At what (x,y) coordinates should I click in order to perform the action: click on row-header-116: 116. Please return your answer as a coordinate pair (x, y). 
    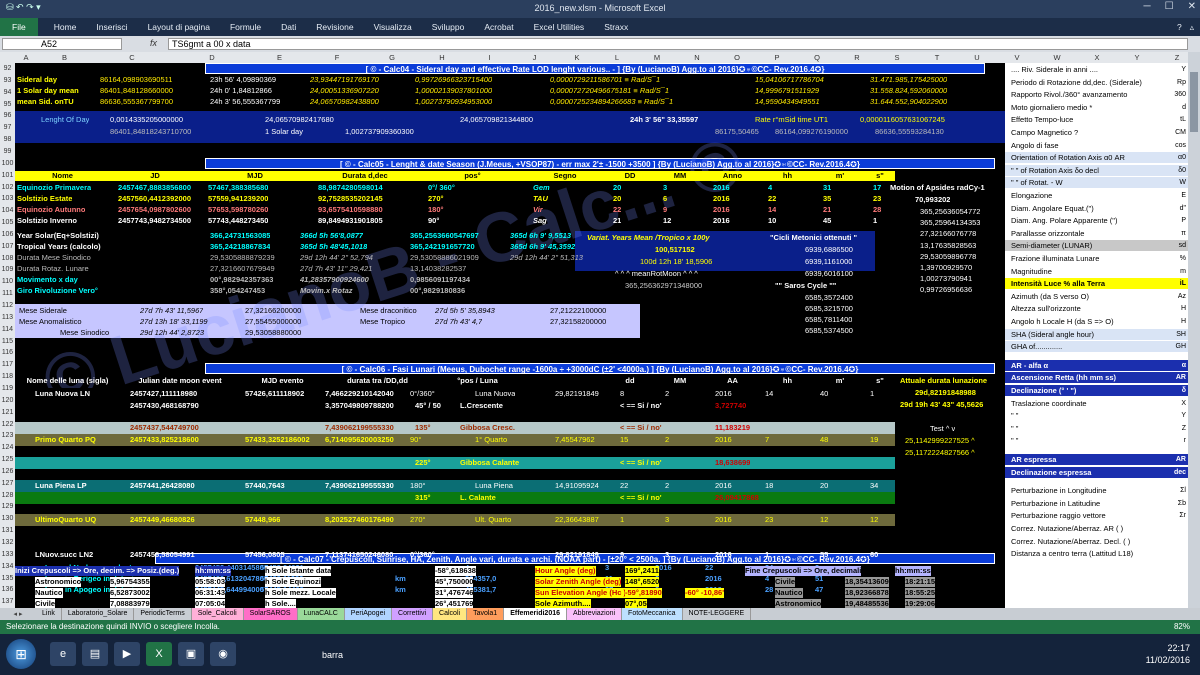
    Looking at the image, I should click on (7, 352).